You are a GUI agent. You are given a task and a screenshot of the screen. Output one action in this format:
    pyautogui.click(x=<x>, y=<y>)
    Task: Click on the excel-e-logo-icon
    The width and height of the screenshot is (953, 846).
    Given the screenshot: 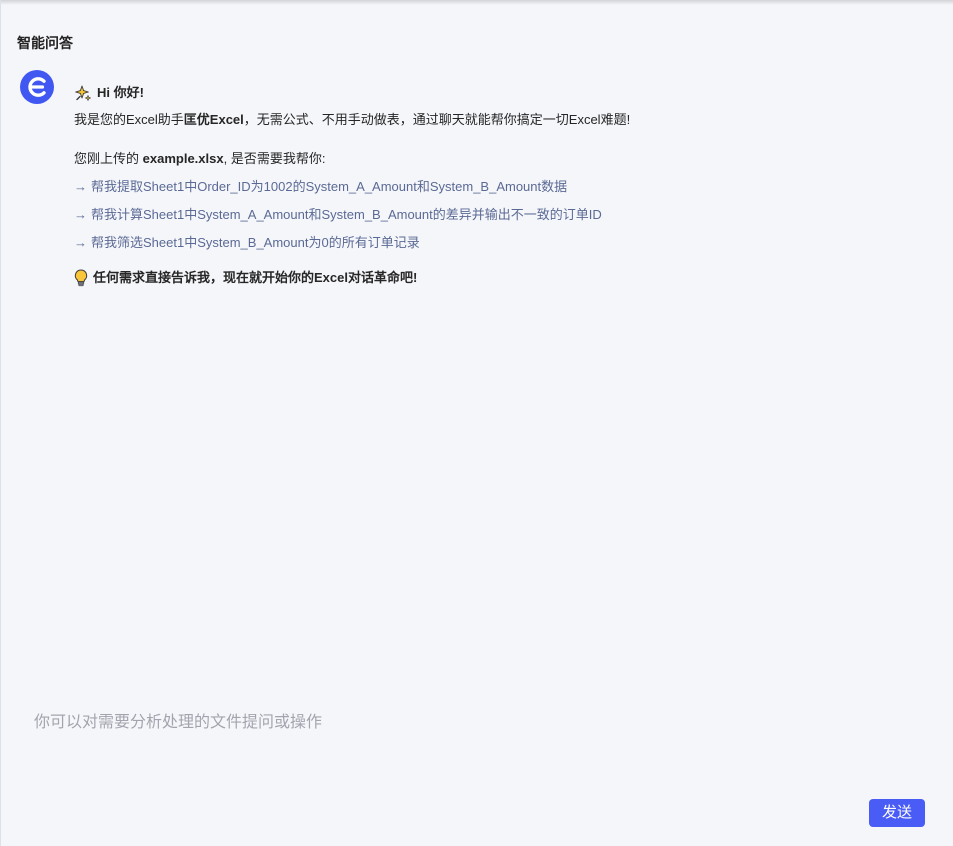 What is the action you would take?
    pyautogui.click(x=37, y=87)
    